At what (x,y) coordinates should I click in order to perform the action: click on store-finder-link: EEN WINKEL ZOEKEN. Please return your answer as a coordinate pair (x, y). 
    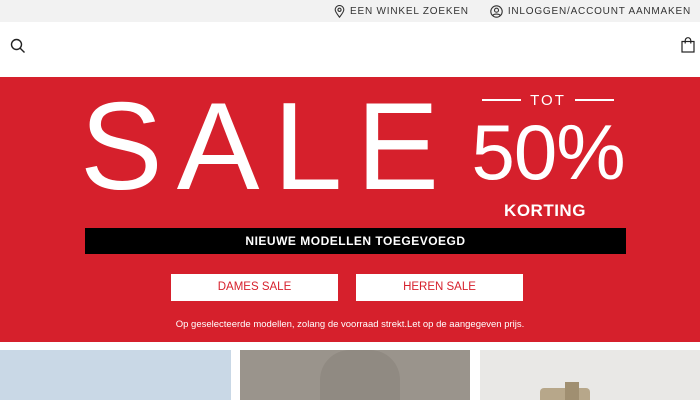
    Looking at the image, I should click on (401, 11).